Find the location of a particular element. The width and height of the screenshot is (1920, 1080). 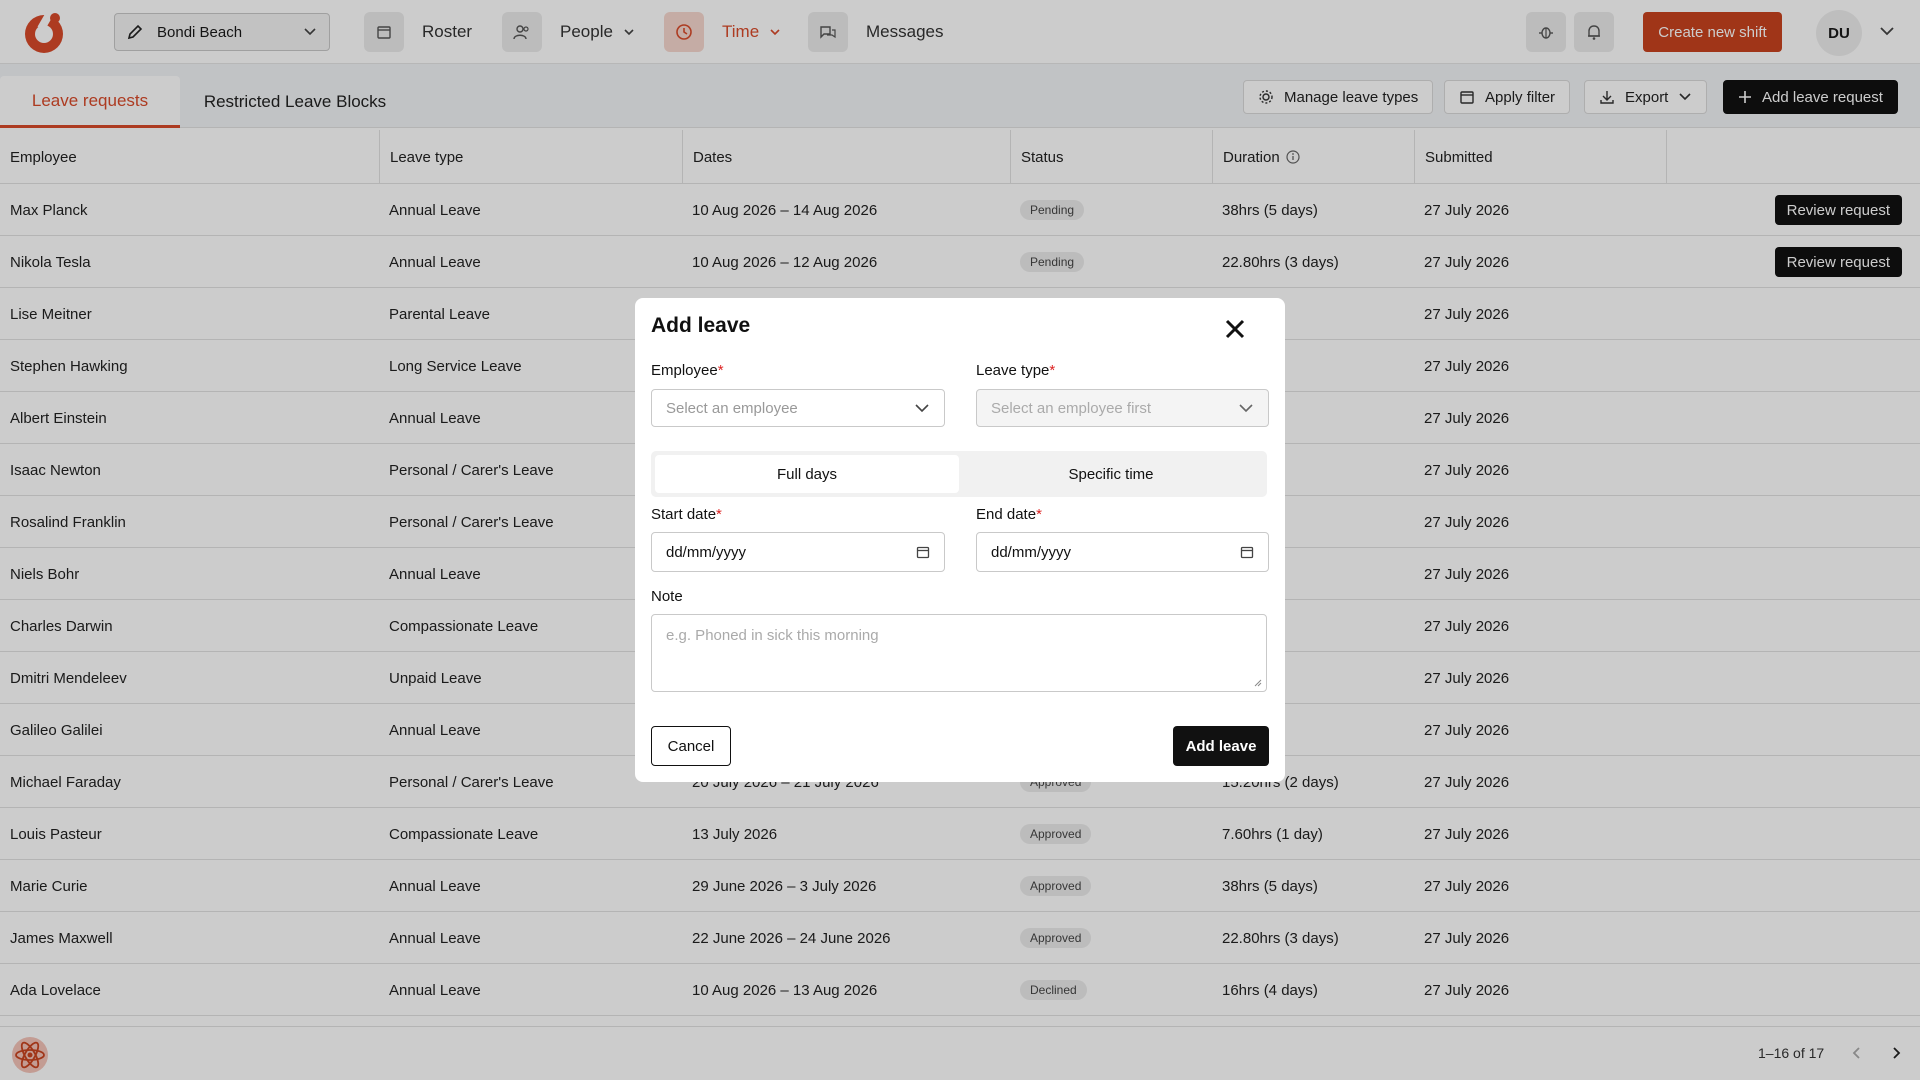

start-date-input: dd/mm/yyyy is located at coordinates (798, 552).